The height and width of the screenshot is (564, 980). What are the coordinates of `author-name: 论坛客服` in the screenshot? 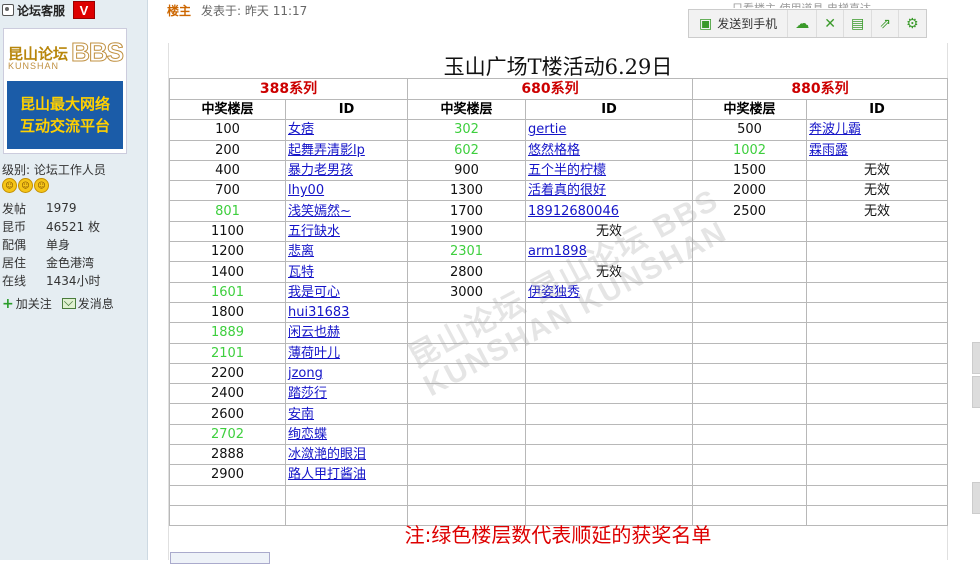 It's located at (41, 10).